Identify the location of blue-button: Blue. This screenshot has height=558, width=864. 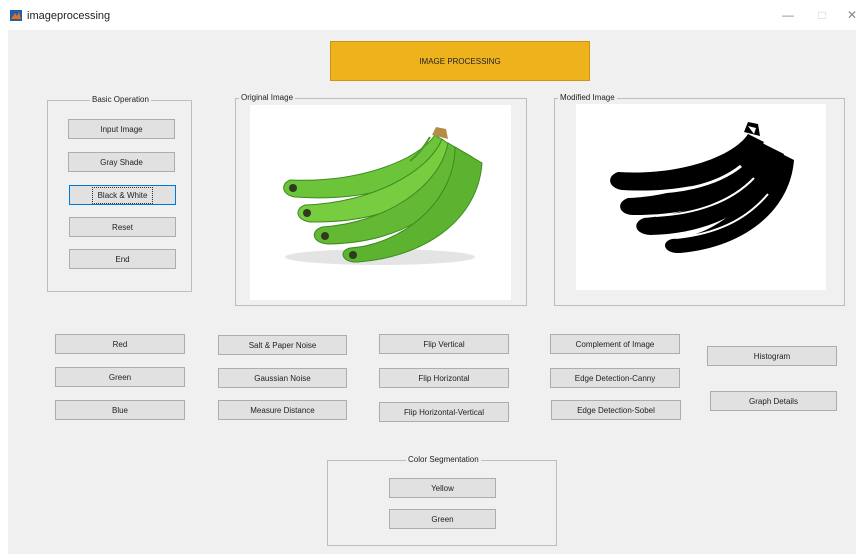
(120, 410).